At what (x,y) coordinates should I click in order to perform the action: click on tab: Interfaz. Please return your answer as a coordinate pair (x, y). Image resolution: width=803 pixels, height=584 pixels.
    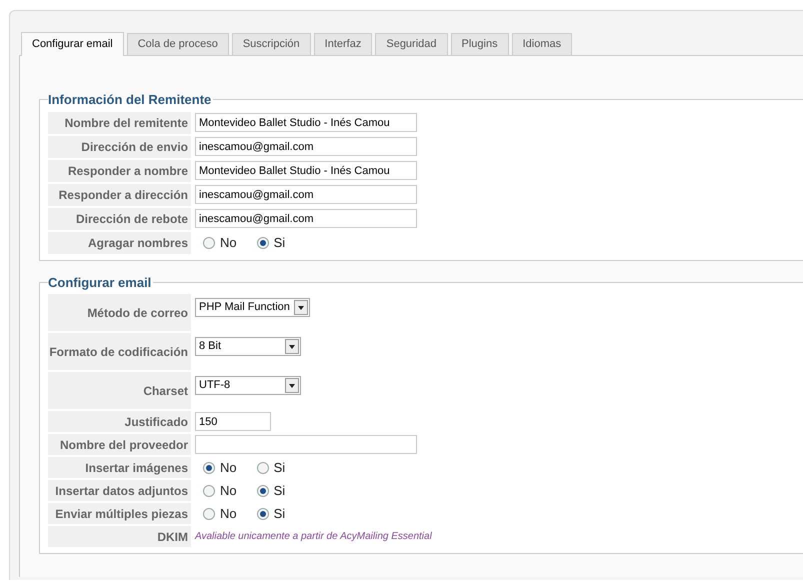
    Looking at the image, I should click on (343, 44).